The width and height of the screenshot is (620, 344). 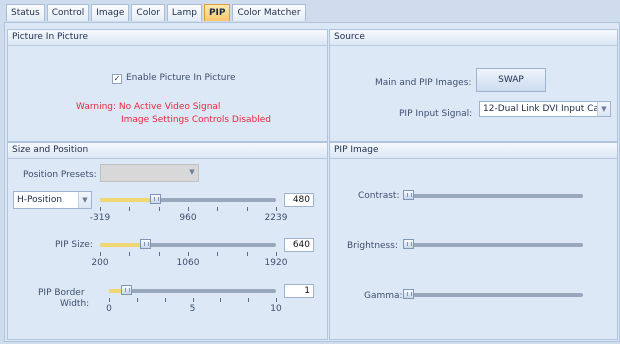 I want to click on tab-status: Status, so click(x=25, y=12).